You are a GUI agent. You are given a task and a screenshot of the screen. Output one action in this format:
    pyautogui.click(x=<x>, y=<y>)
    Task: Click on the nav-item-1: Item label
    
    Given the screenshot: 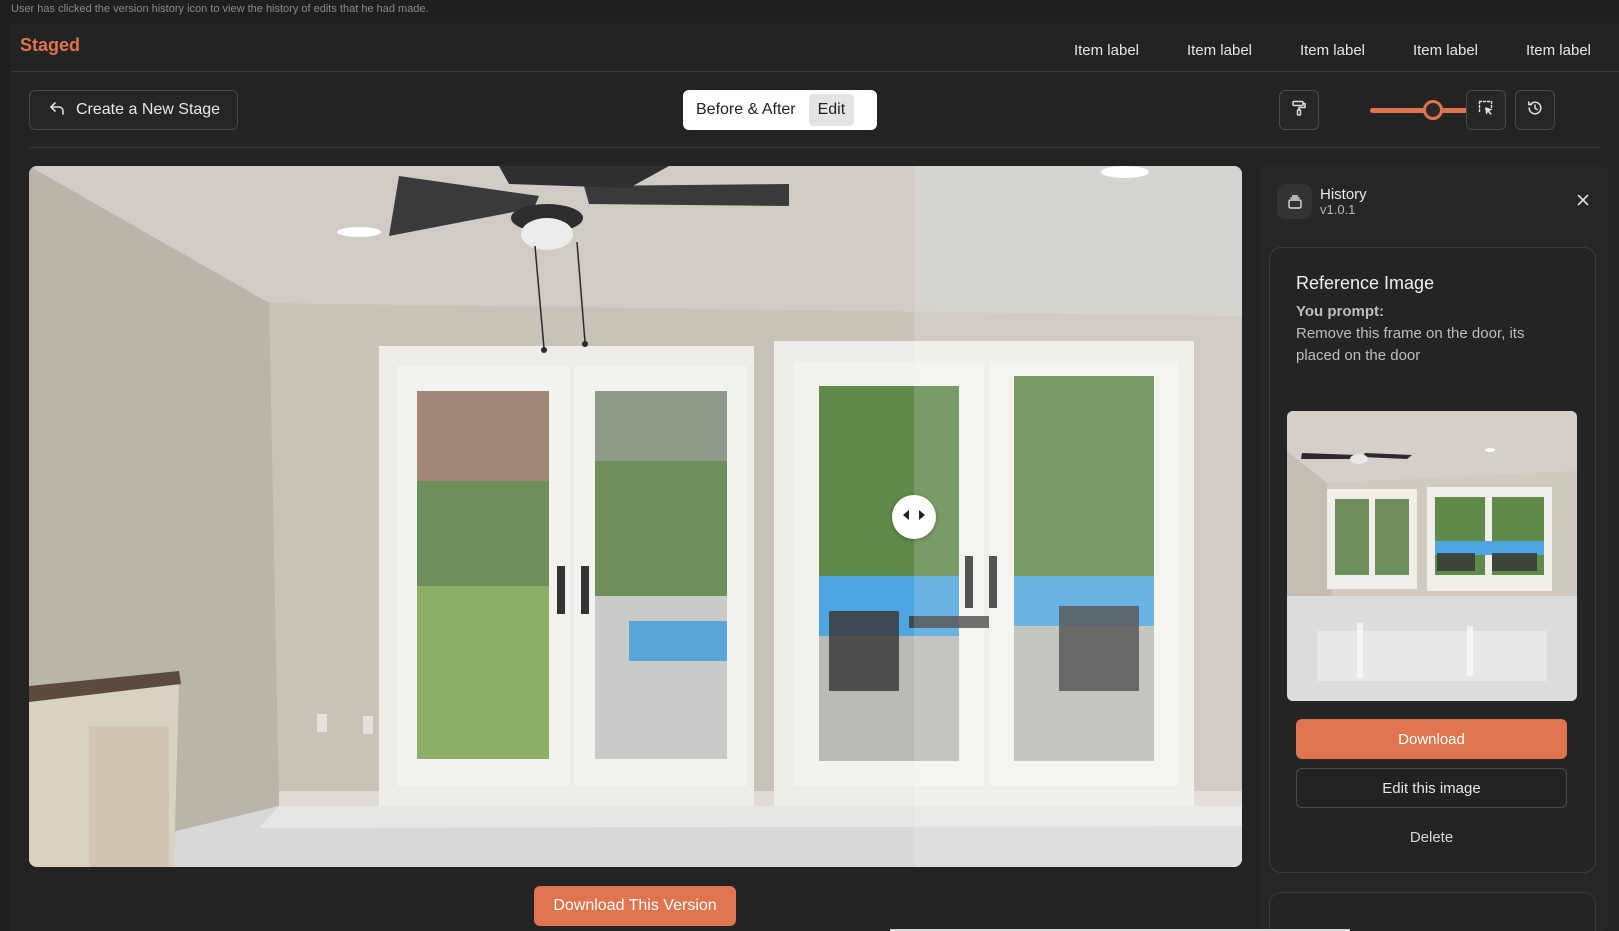 What is the action you would take?
    pyautogui.click(x=1106, y=50)
    